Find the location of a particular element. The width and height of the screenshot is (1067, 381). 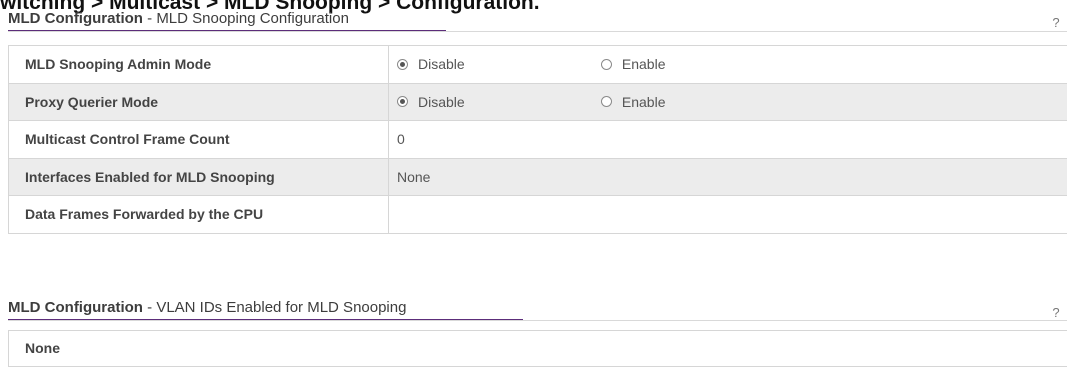

section-title-rest: - VLAN IDs Enabled for MLD Snooping is located at coordinates (274, 307).